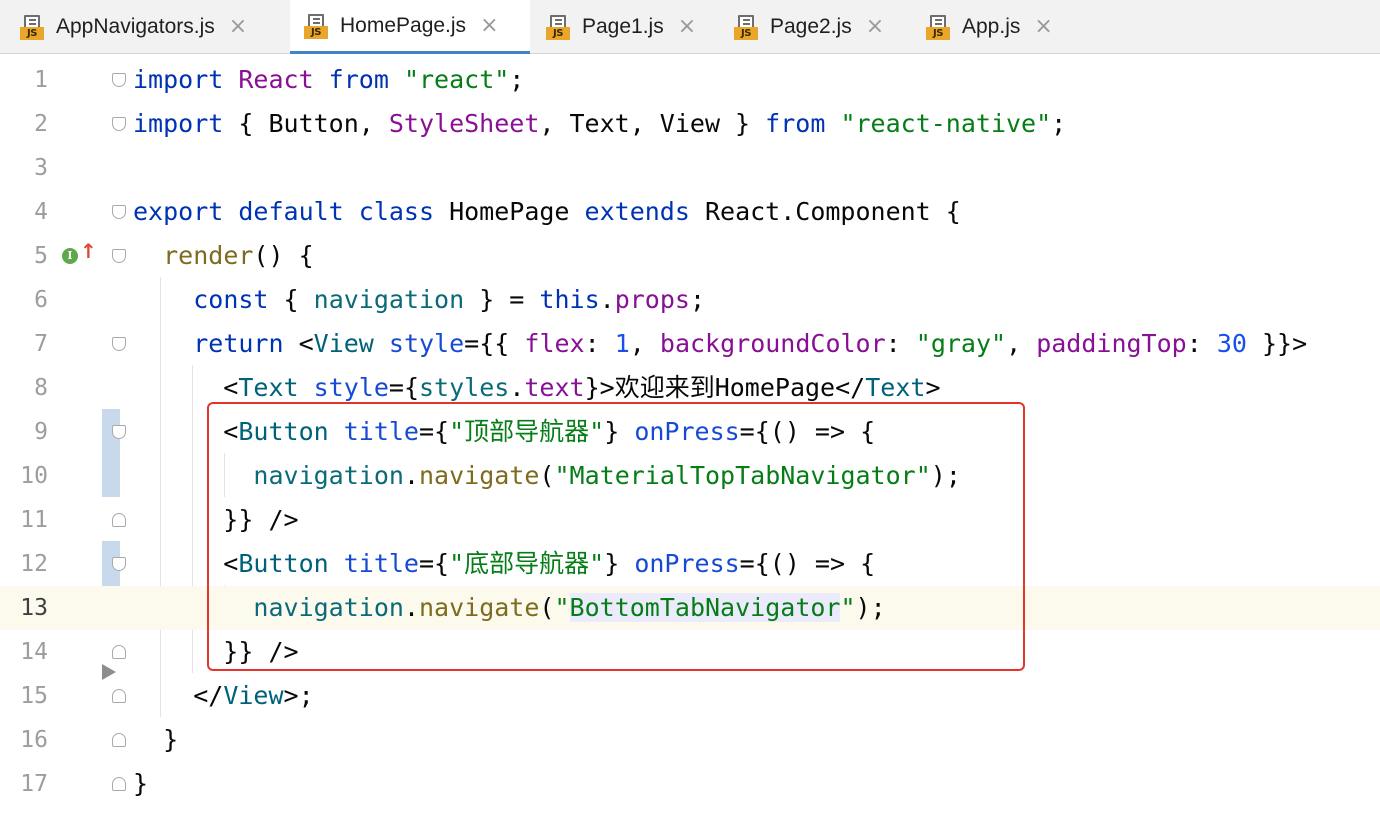 The width and height of the screenshot is (1380, 820). What do you see at coordinates (690, 168) in the screenshot?
I see `code-line: 3` at bounding box center [690, 168].